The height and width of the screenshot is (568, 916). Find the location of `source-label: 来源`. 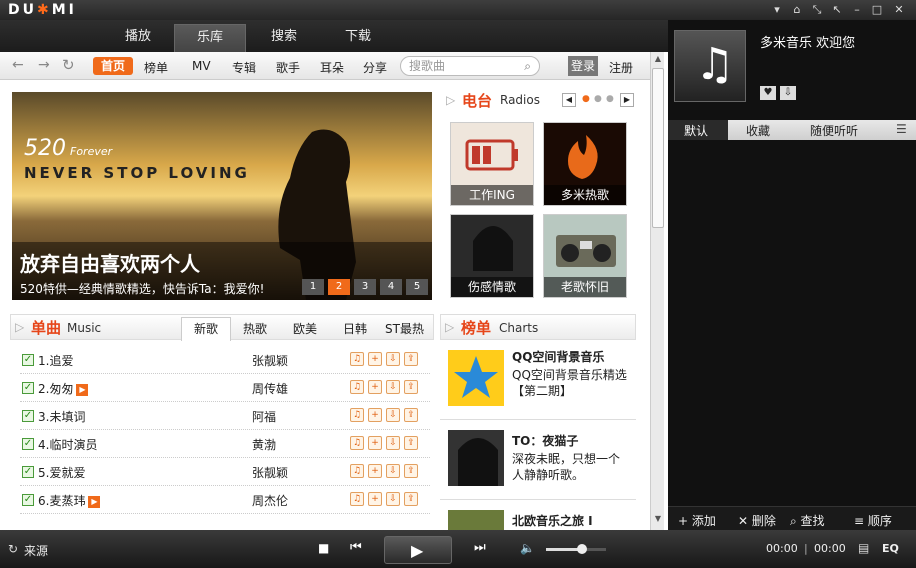

source-label: 来源 is located at coordinates (36, 550).